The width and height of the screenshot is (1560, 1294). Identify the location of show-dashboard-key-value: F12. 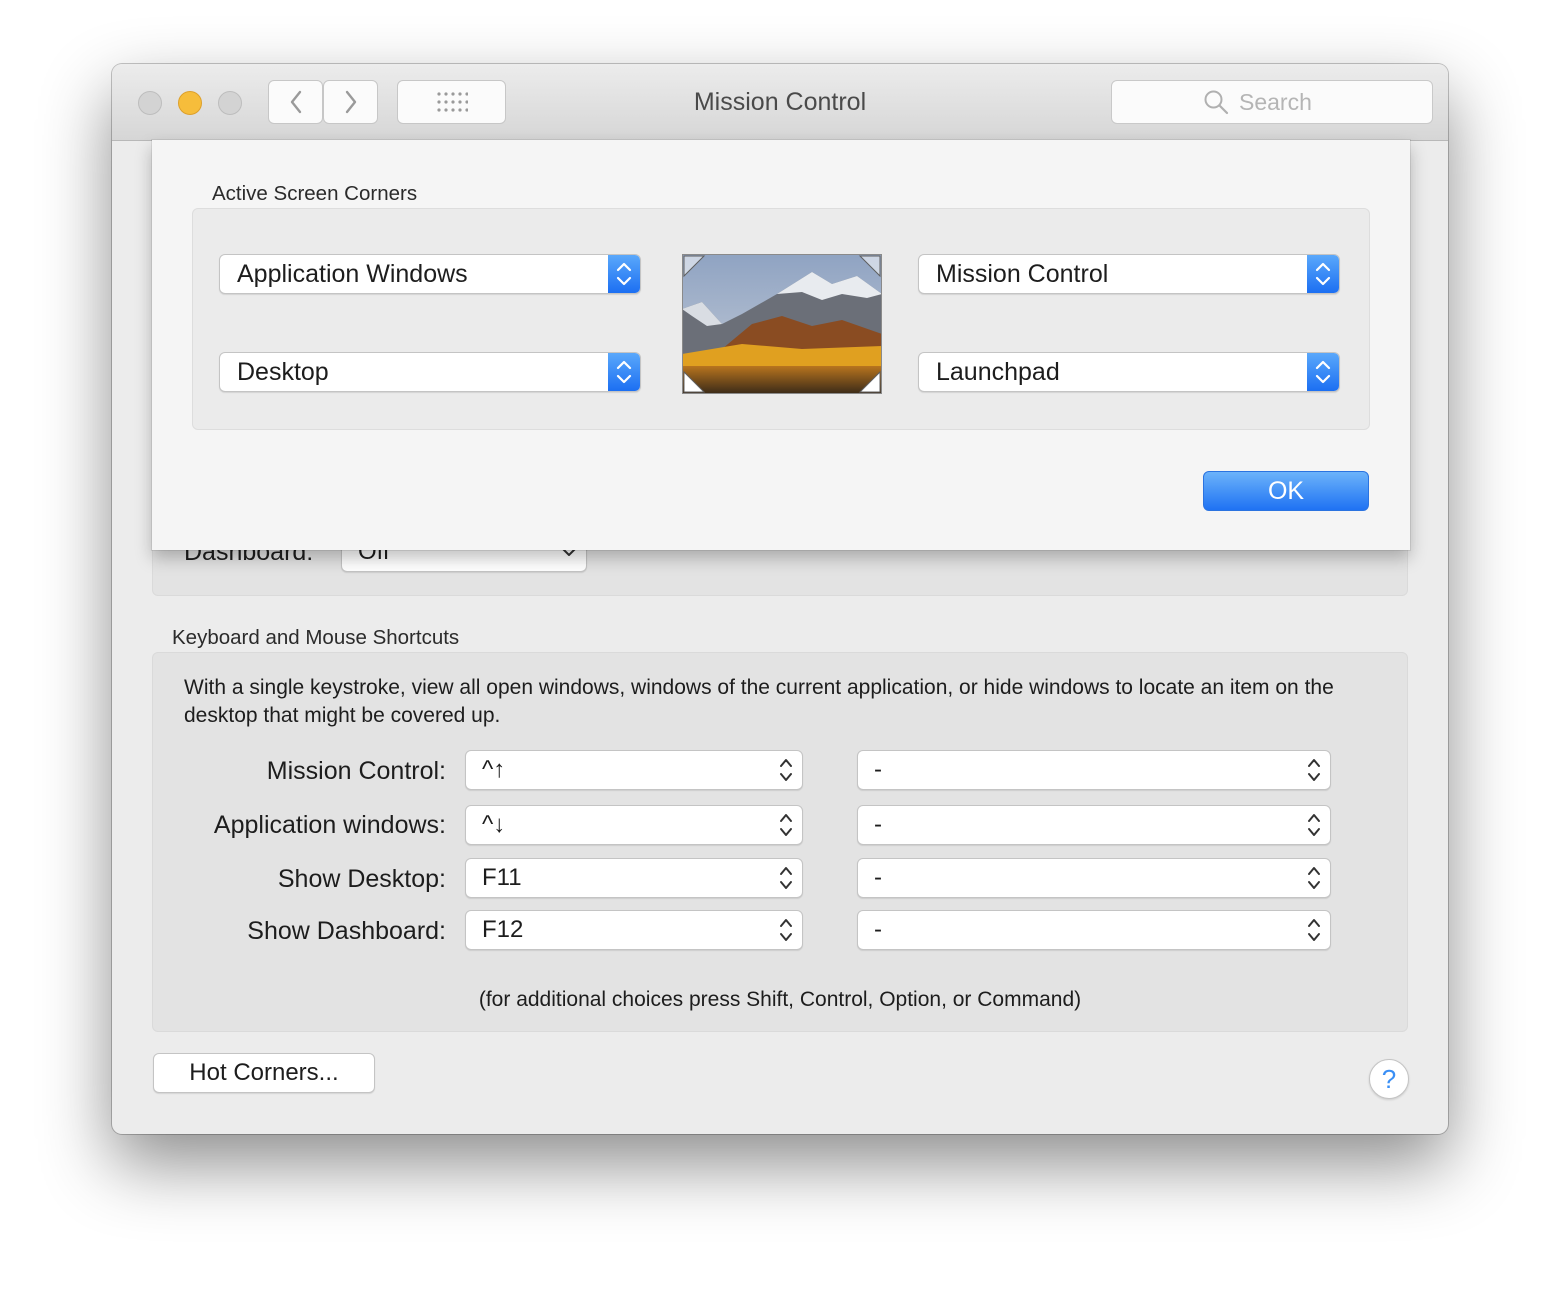
(503, 929).